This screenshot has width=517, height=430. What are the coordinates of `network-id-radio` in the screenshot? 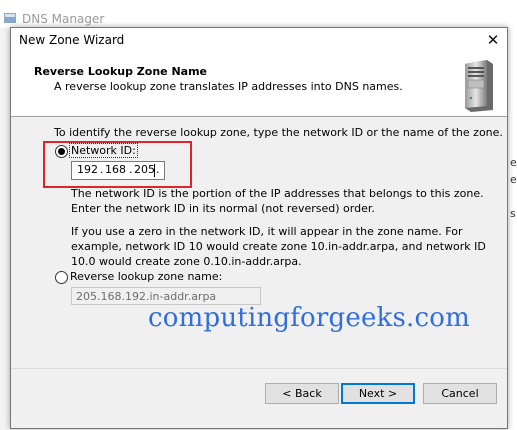 It's located at (61, 151).